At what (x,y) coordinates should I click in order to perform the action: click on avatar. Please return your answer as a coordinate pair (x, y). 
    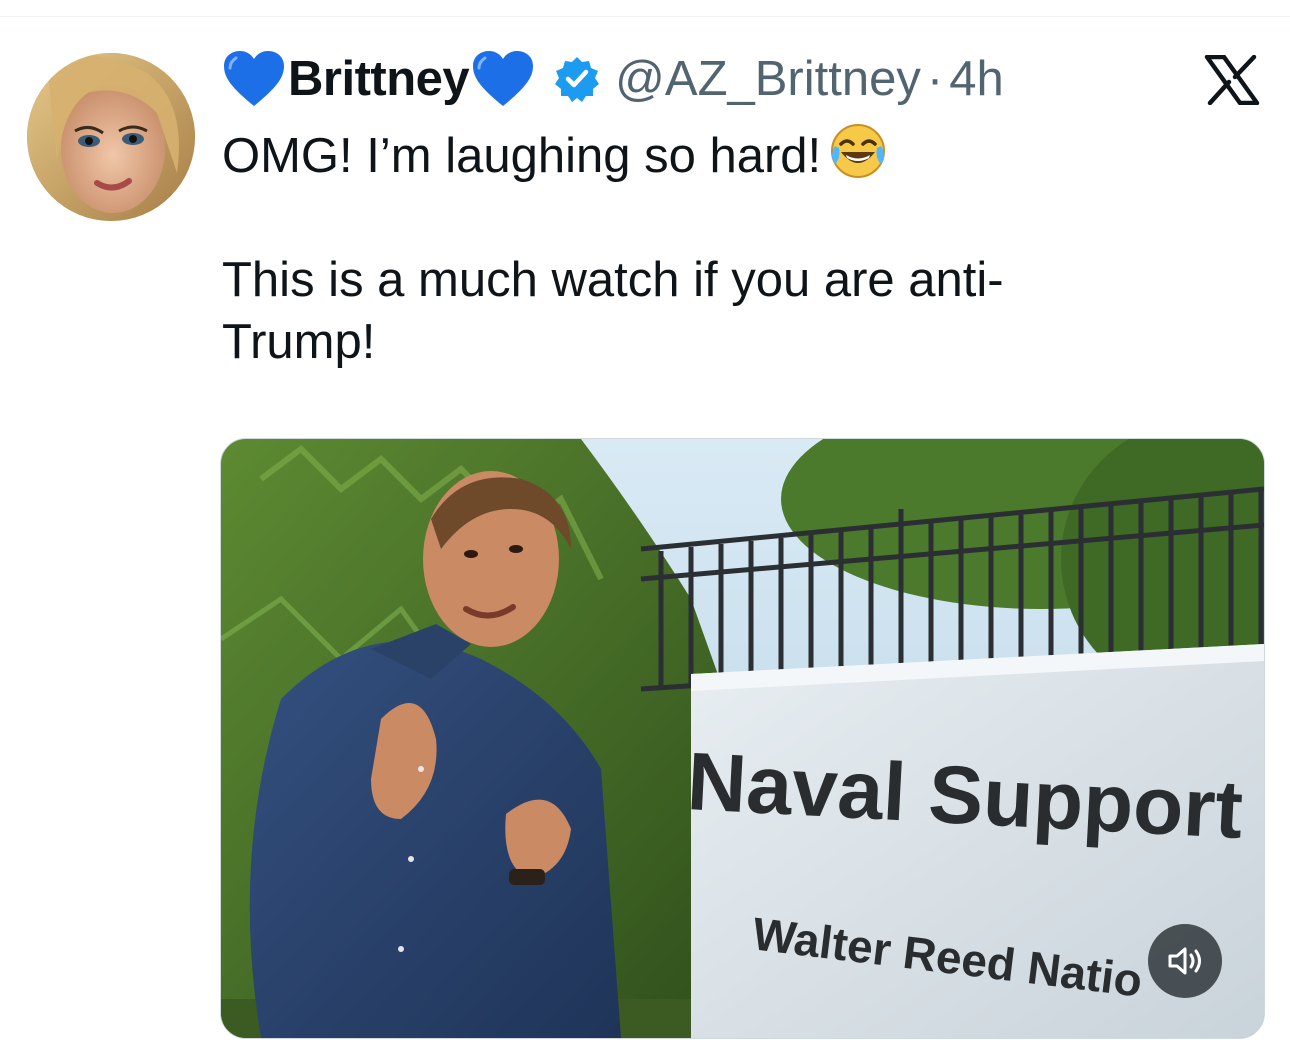
    Looking at the image, I should click on (111, 137).